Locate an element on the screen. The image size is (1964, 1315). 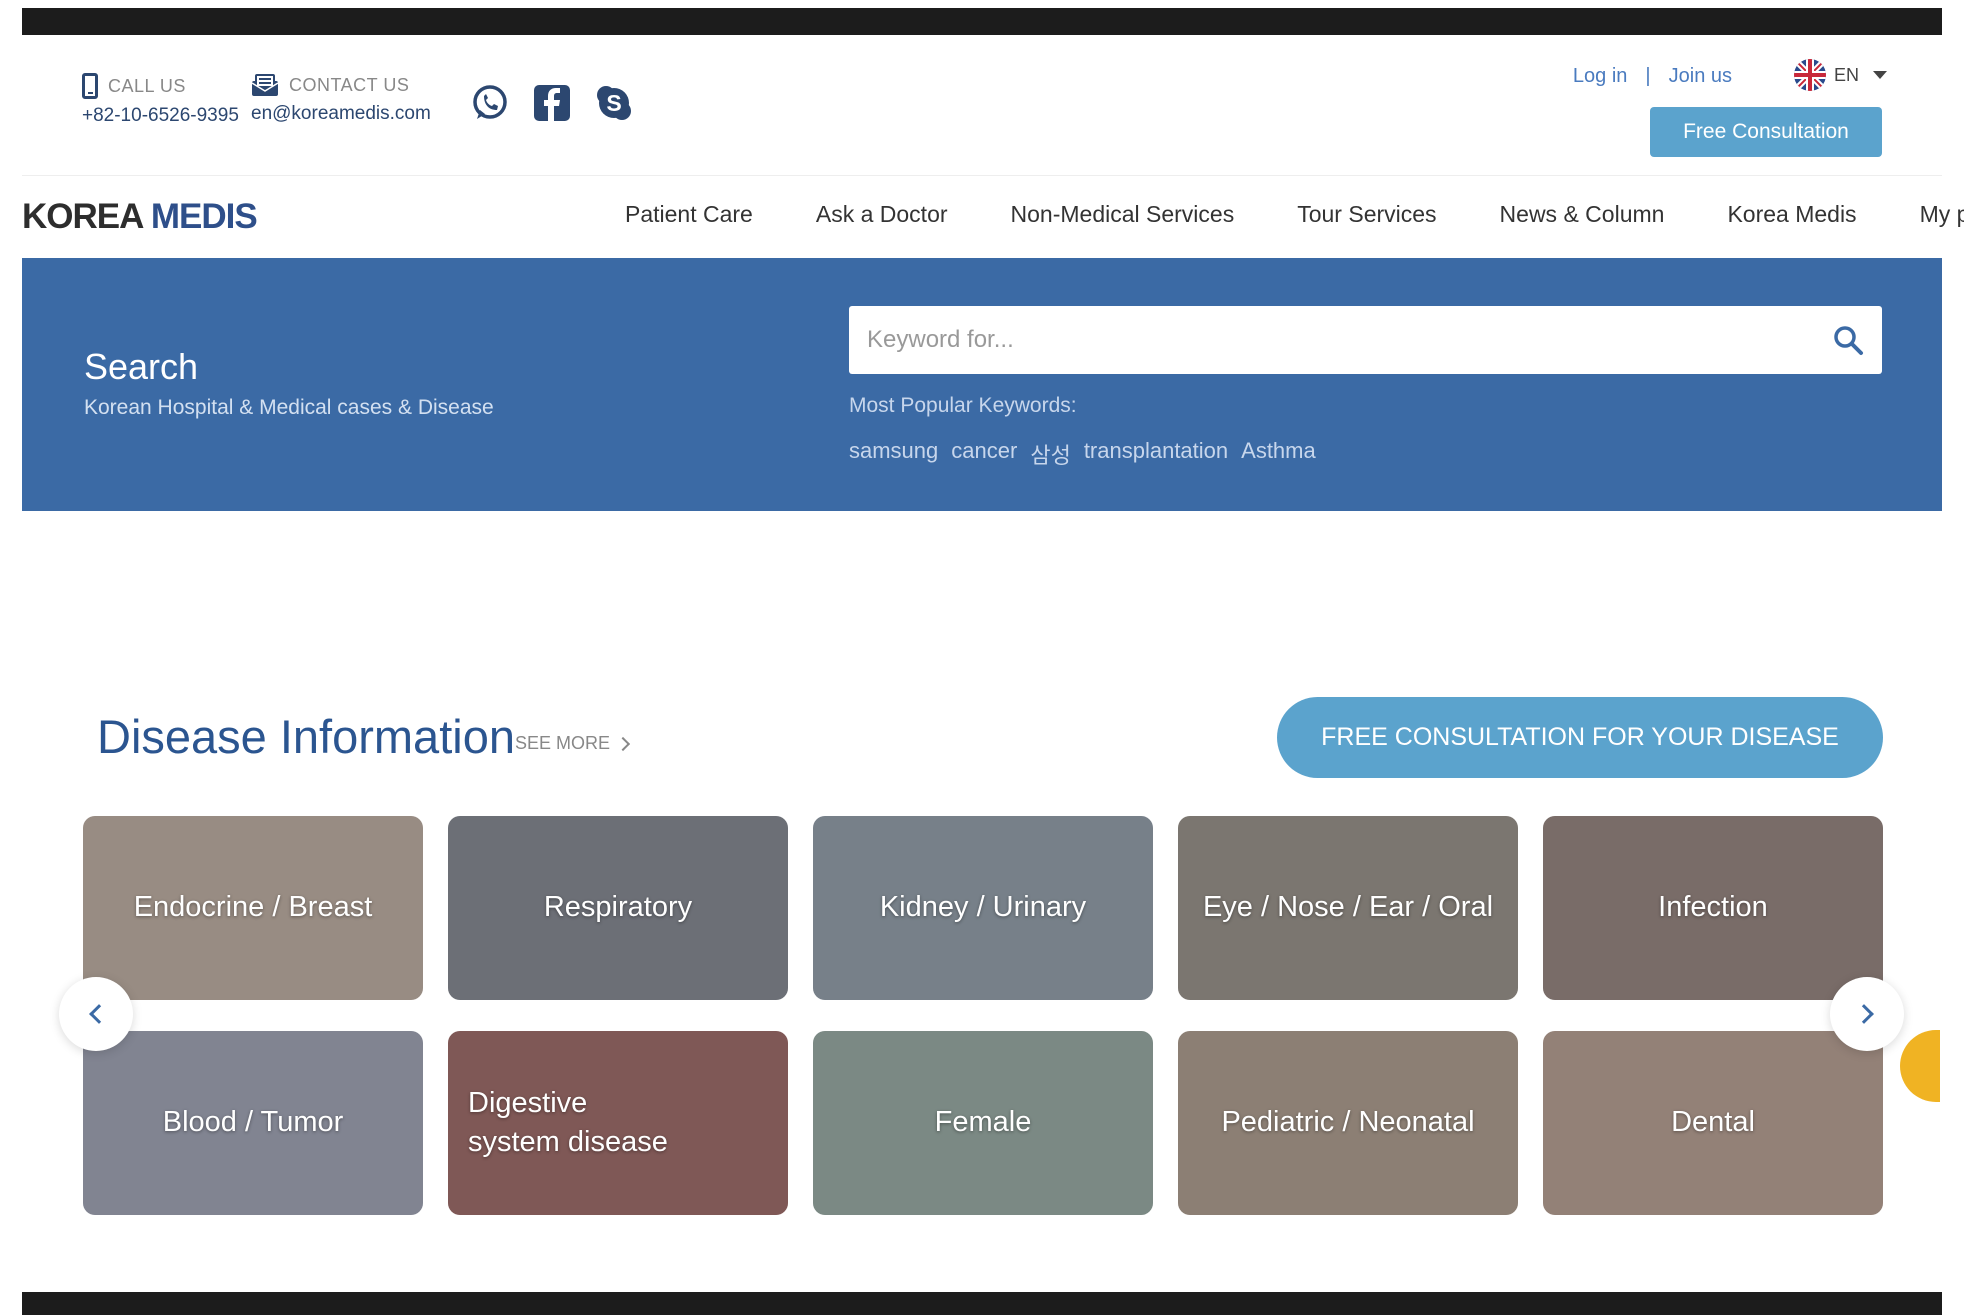
facebook-icon is located at coordinates (552, 103).